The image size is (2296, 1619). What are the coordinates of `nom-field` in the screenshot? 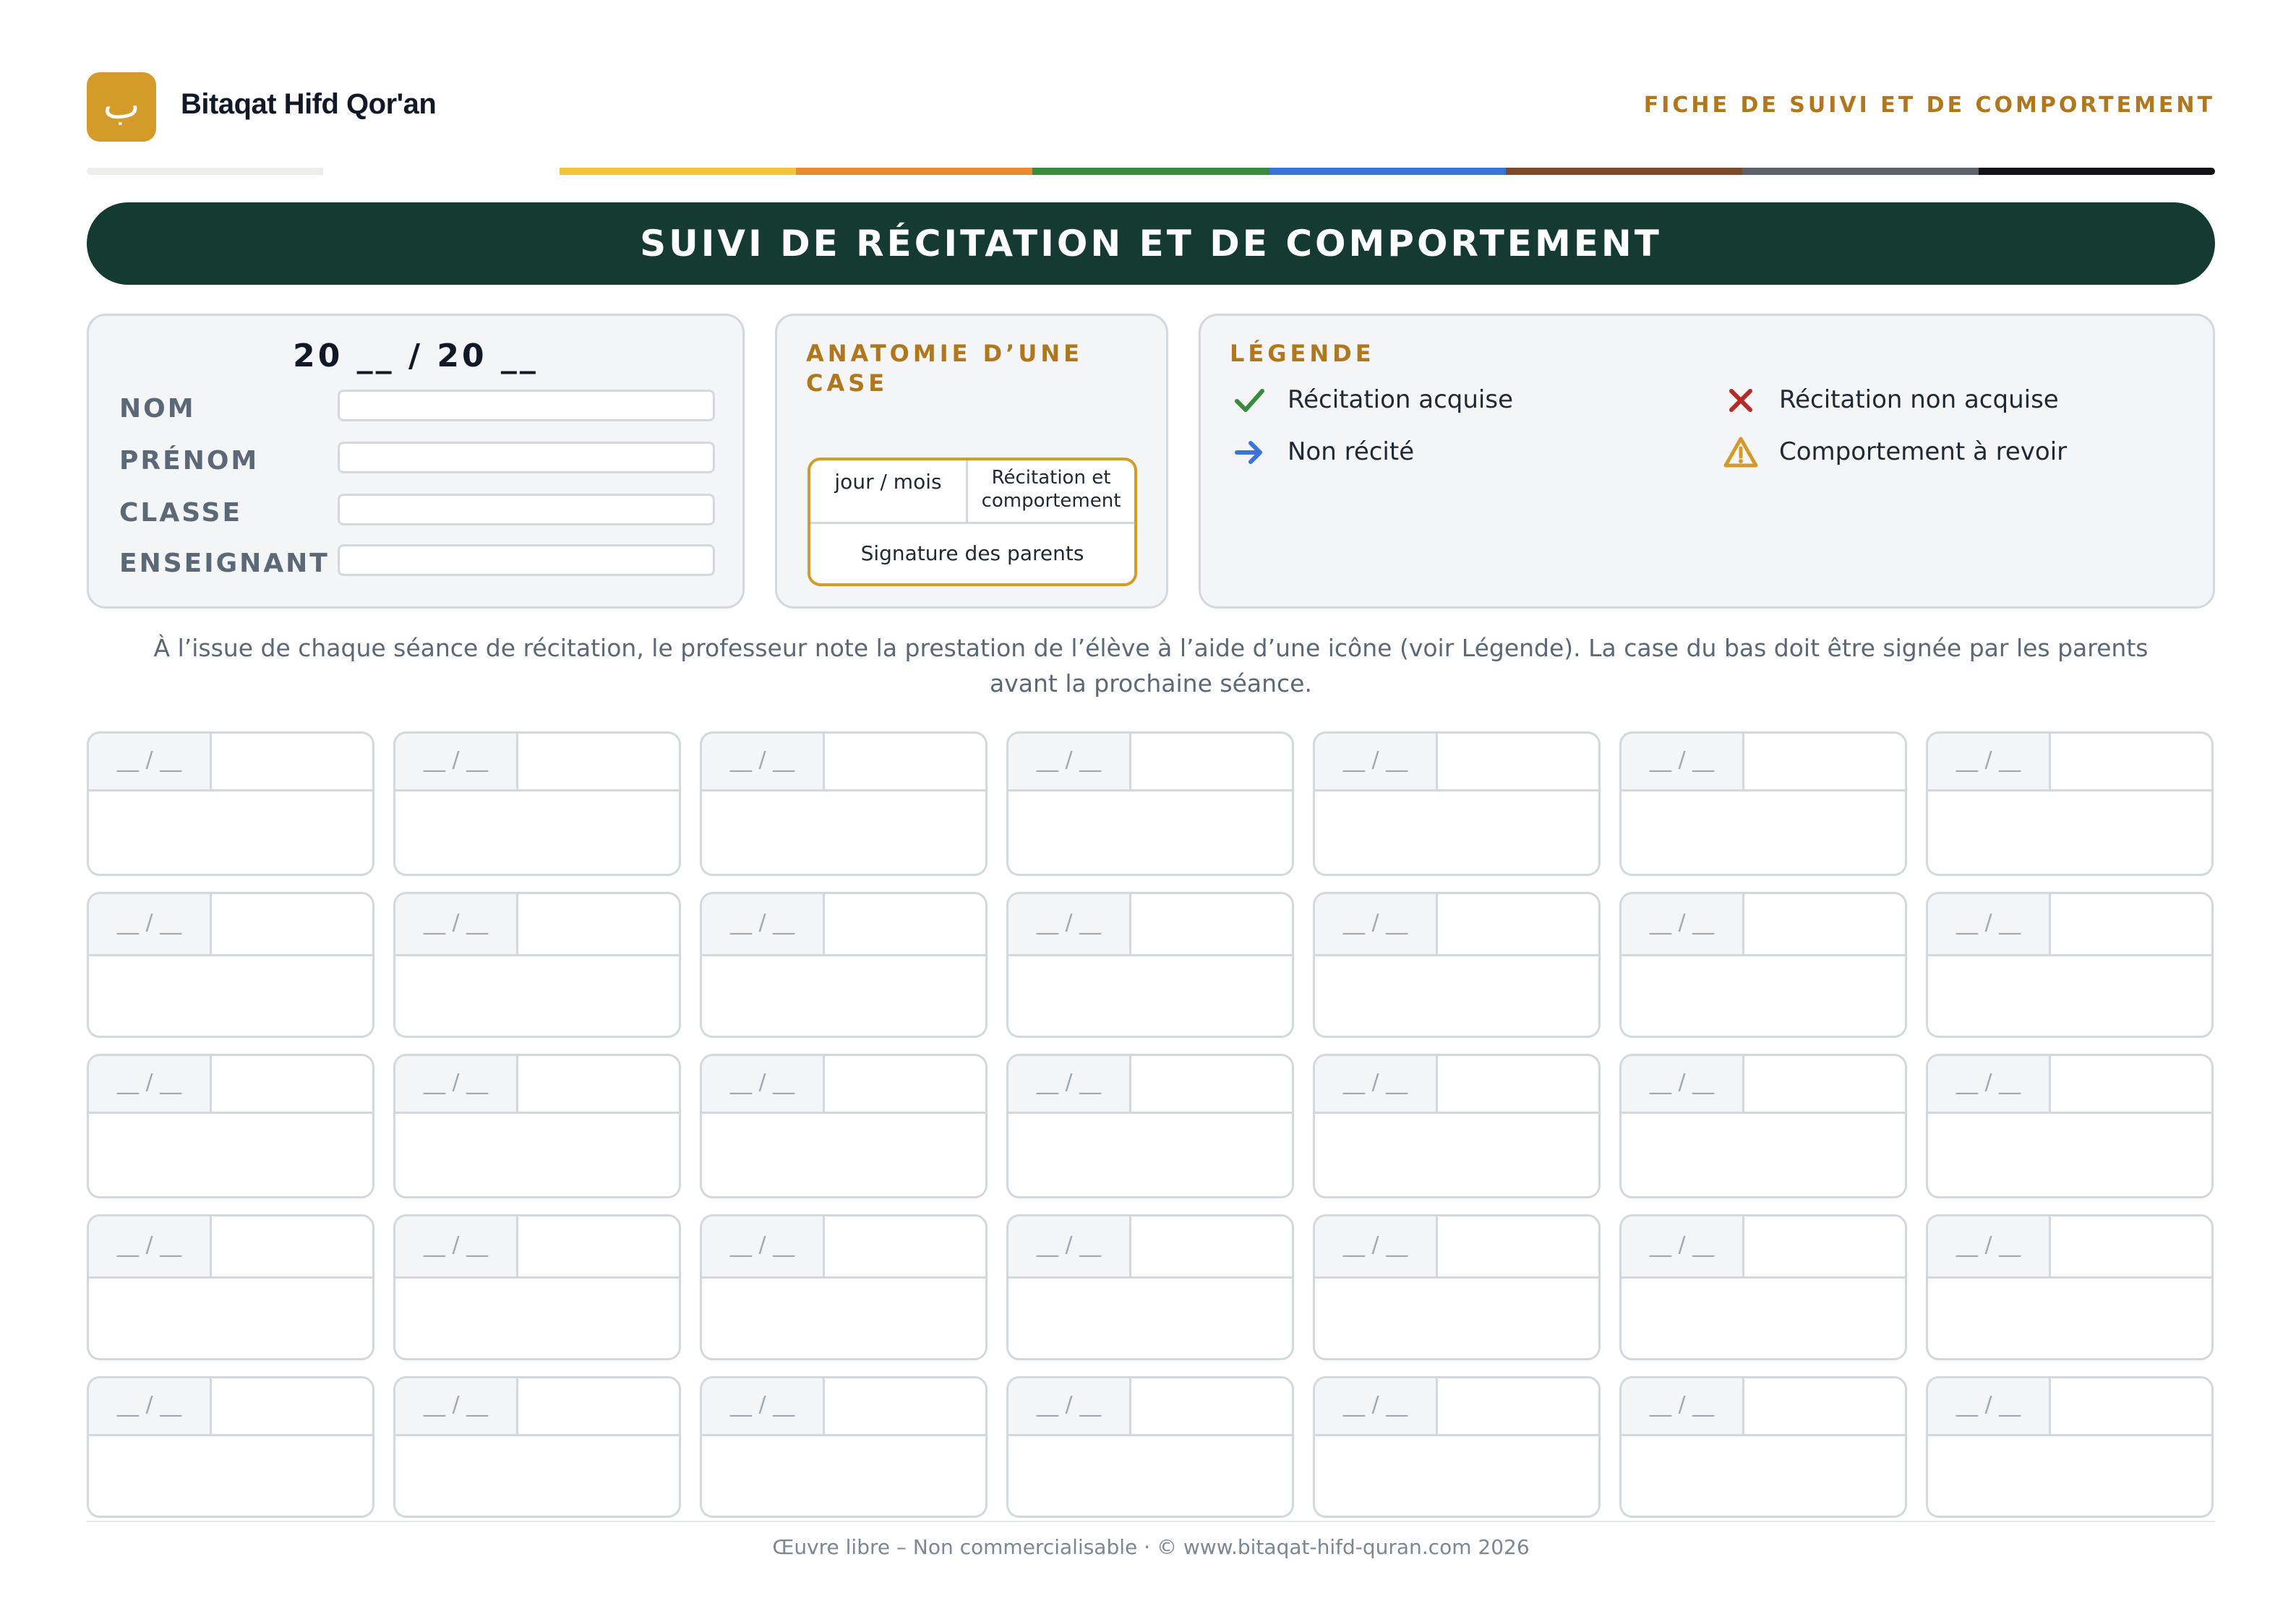 It's located at (526, 405).